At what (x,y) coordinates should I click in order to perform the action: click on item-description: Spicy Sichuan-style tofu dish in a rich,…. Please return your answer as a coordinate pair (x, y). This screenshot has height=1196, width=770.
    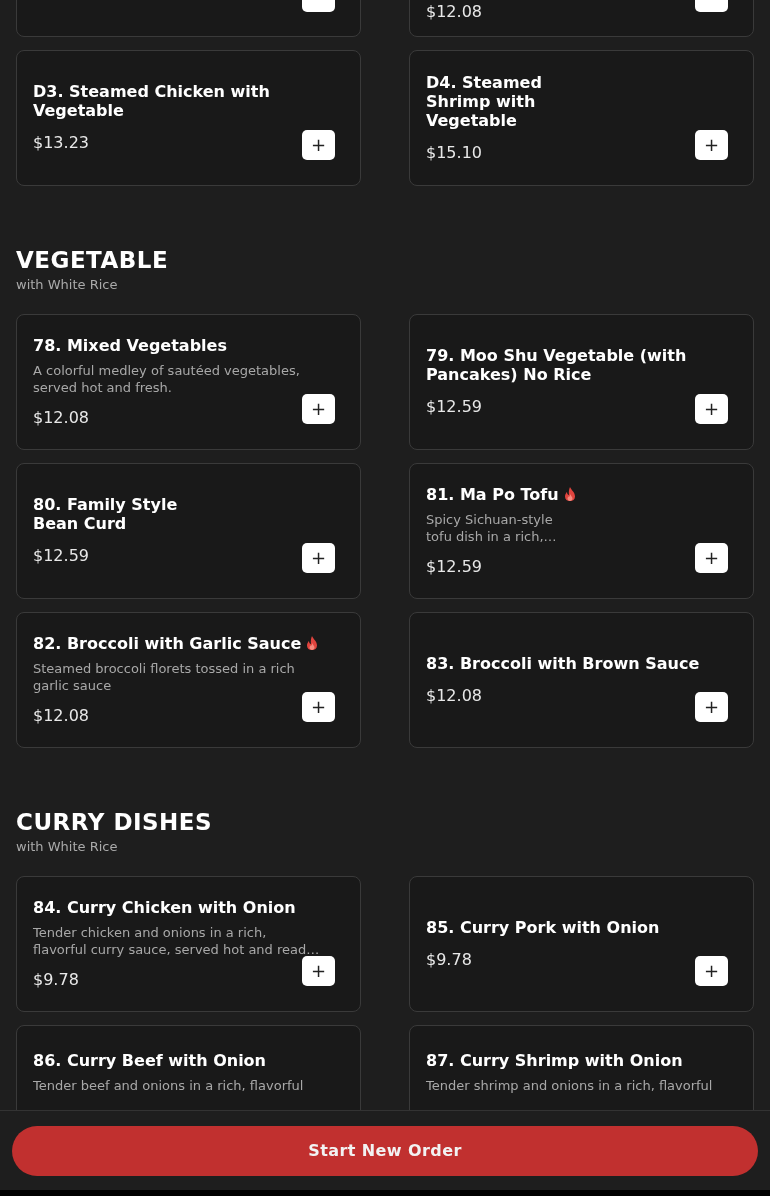
    Looking at the image, I should click on (491, 527).